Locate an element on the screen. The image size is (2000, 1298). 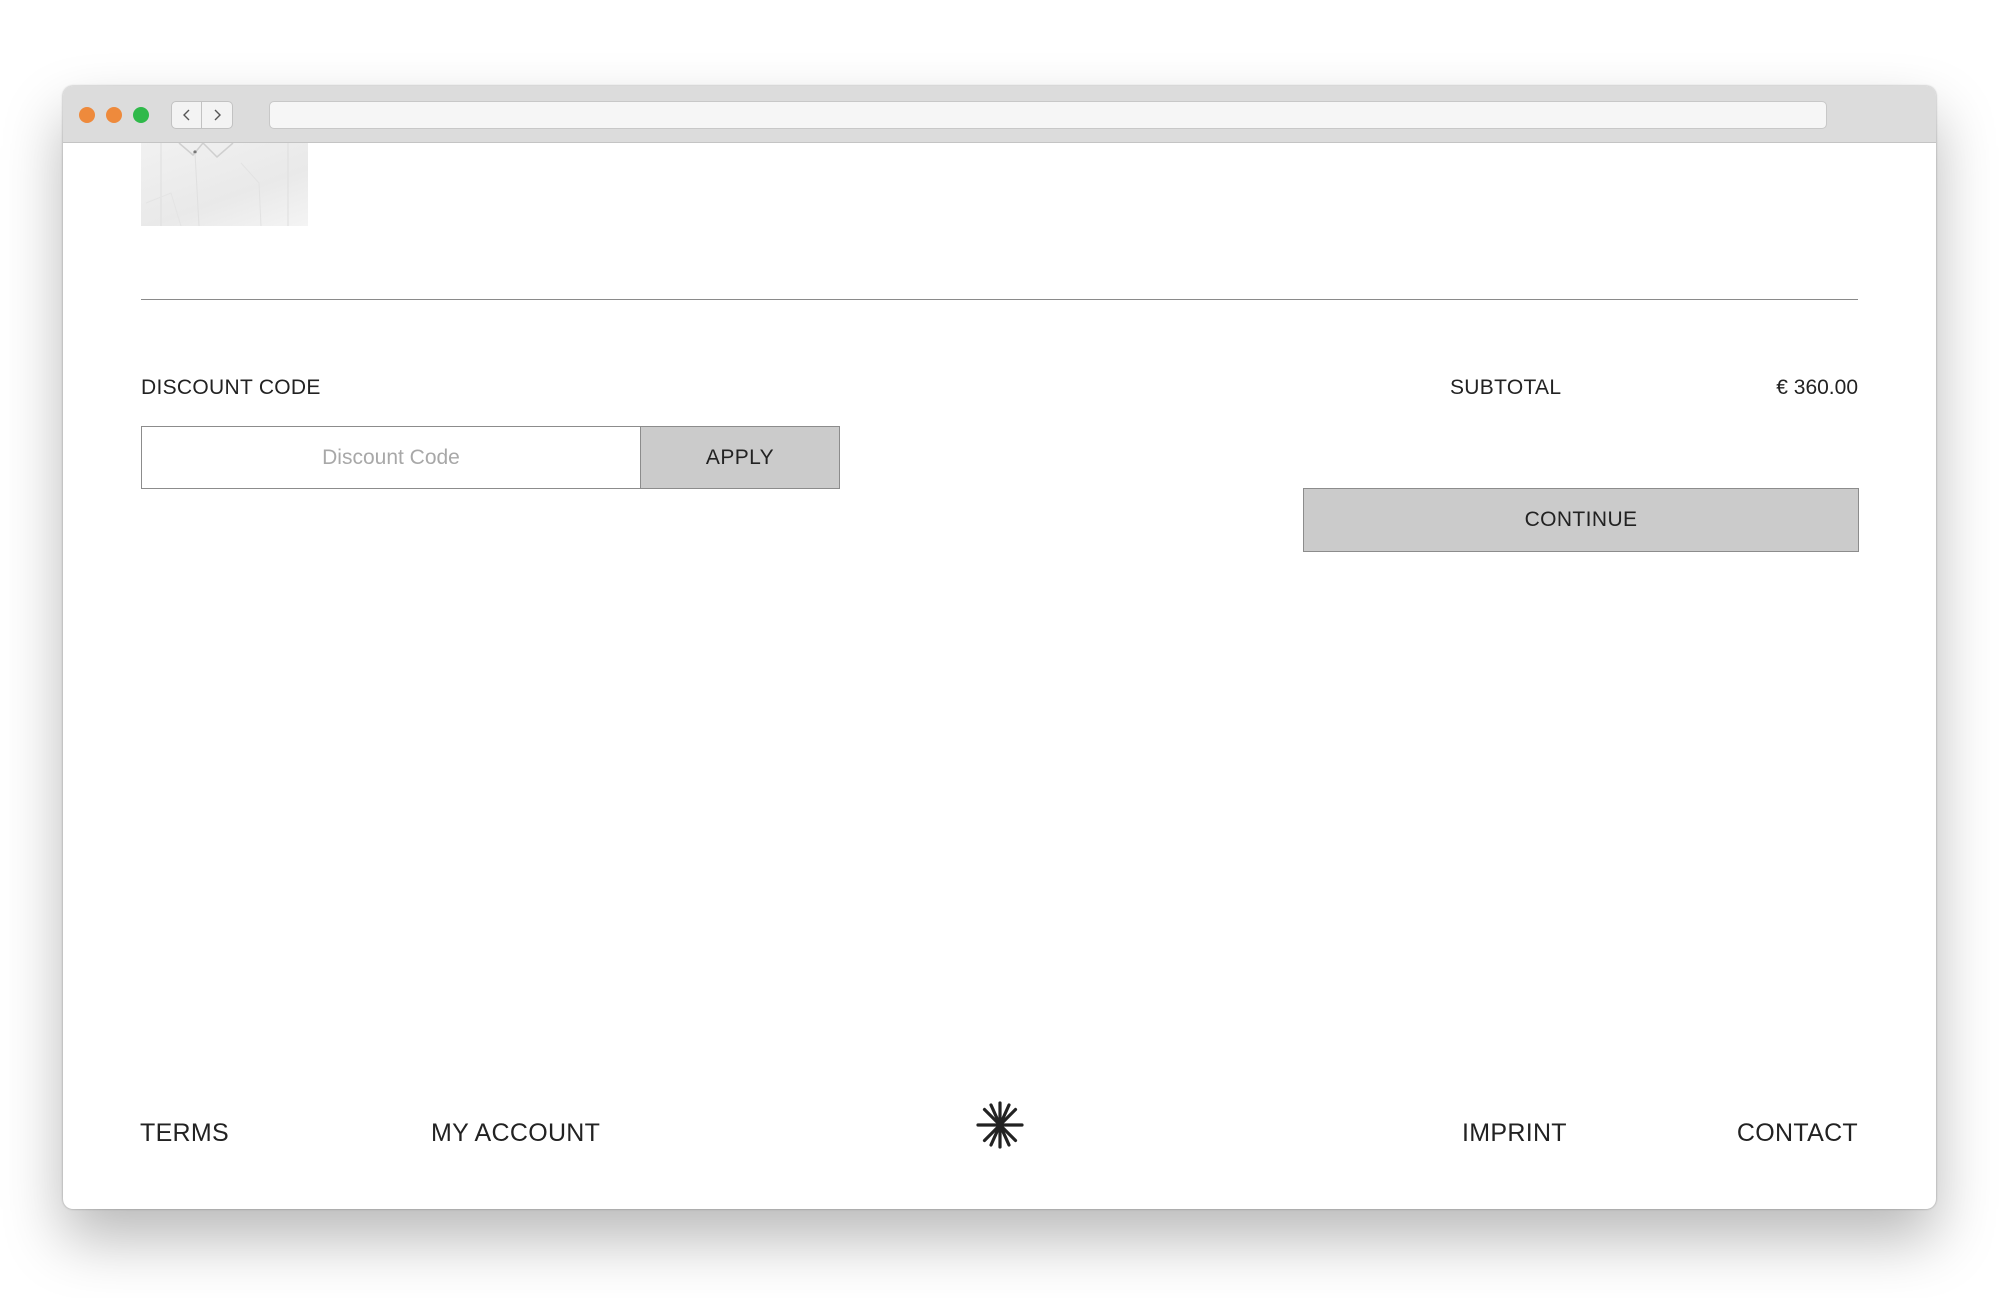
chevron-right-icon is located at coordinates (217, 115).